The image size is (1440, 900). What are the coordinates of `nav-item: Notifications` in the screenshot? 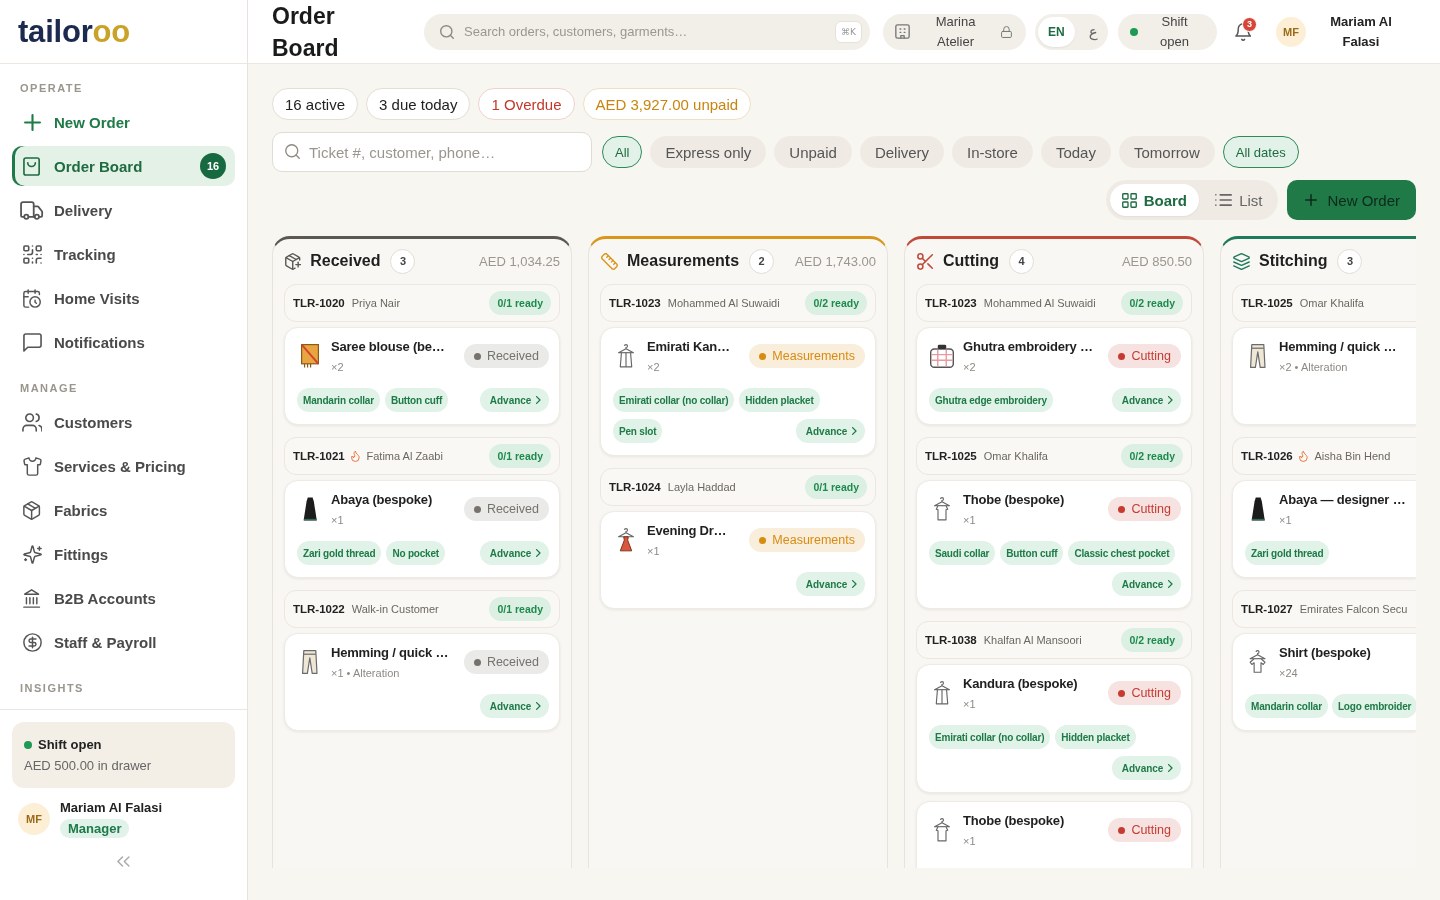 It's located at (123, 342).